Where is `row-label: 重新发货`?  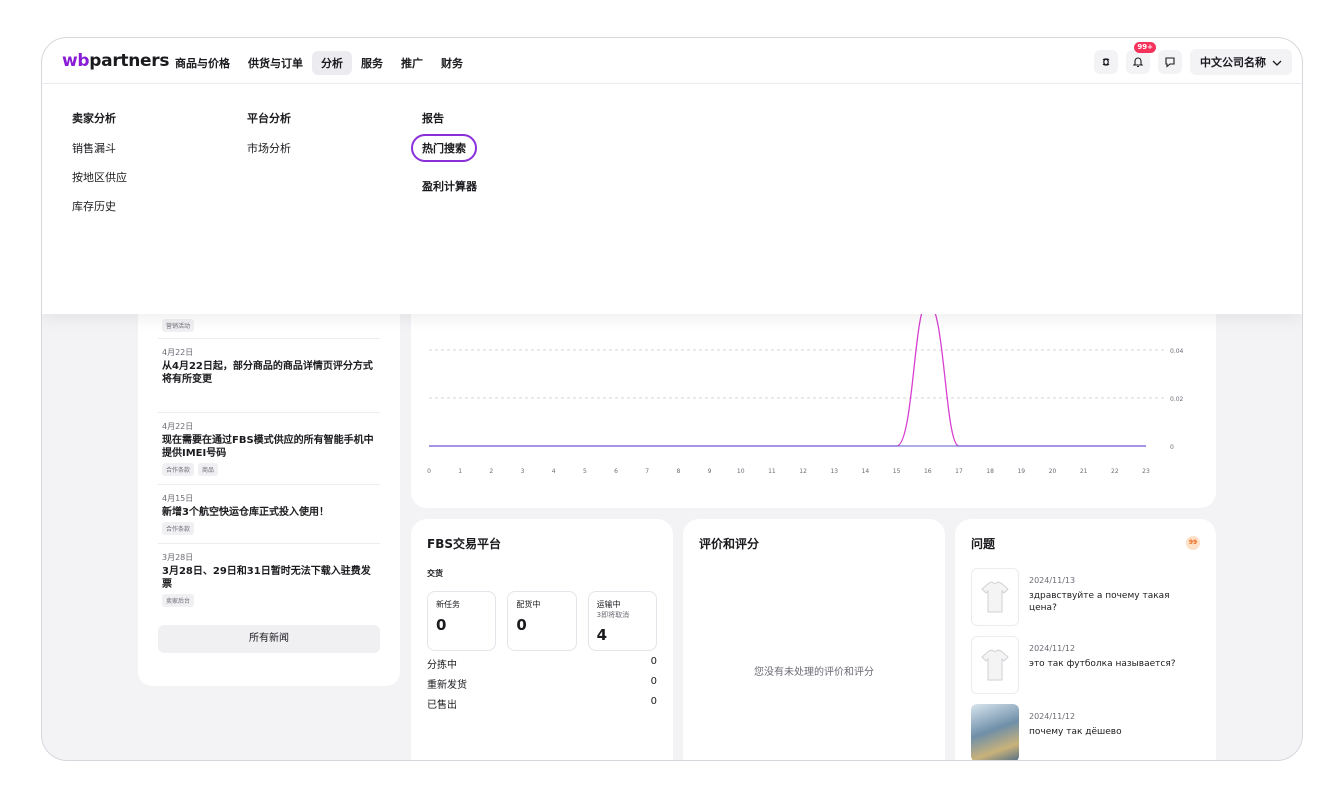 row-label: 重新发货 is located at coordinates (447, 685).